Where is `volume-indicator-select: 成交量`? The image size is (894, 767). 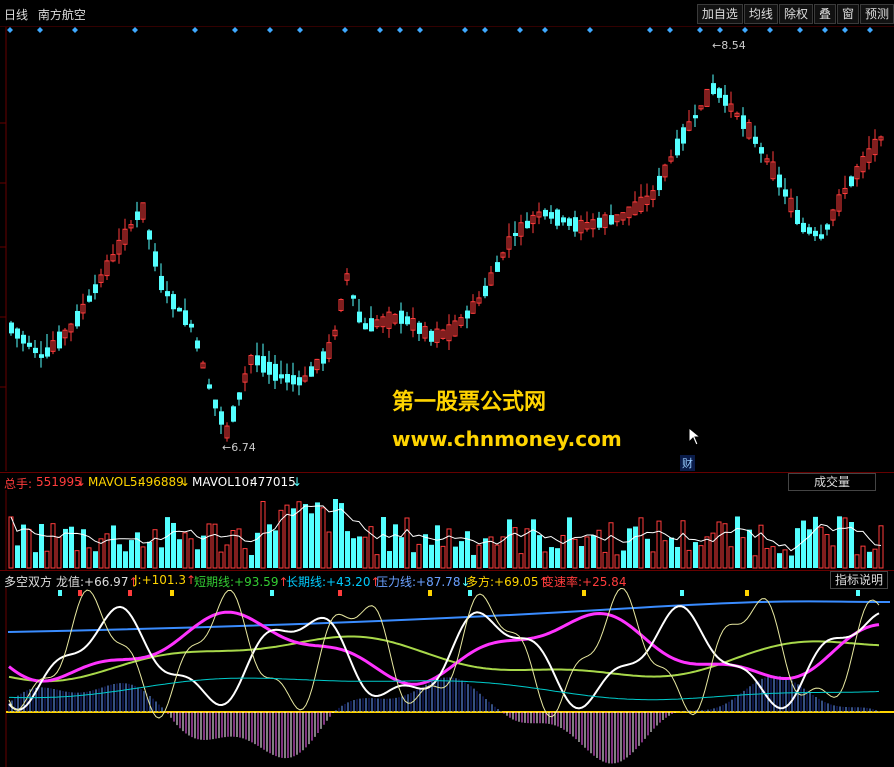 volume-indicator-select: 成交量 is located at coordinates (832, 482).